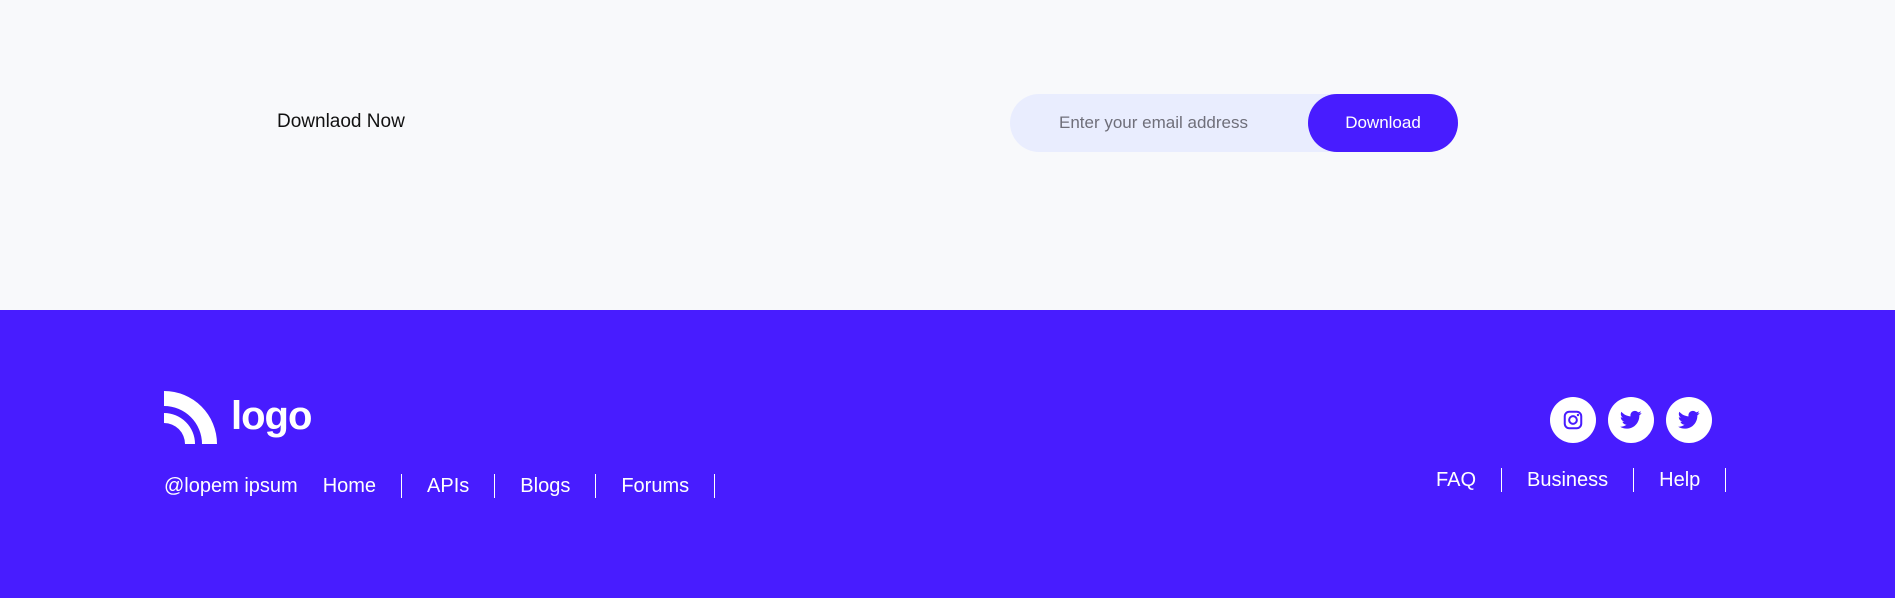 Image resolution: width=1895 pixels, height=598 pixels. I want to click on instagram-icon, so click(1573, 420).